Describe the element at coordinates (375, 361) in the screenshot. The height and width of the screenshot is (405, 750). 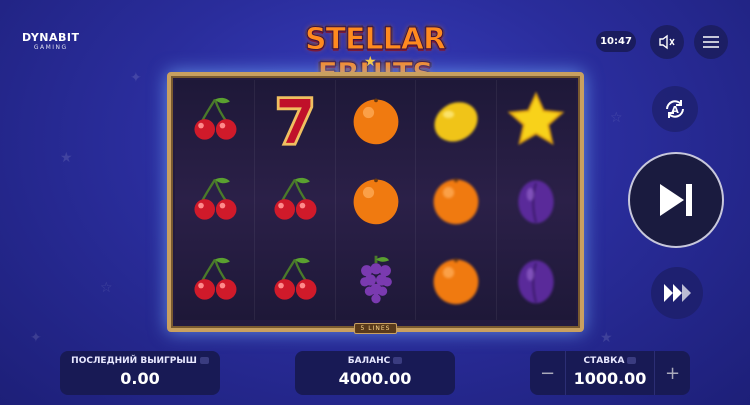
I see `balance-label: БАЛАНС` at that location.